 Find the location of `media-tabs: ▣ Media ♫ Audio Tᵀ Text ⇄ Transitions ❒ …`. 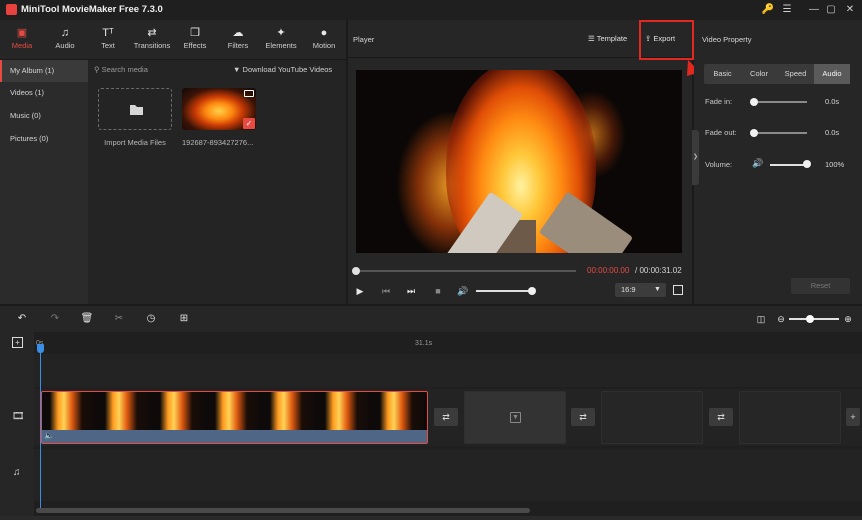

media-tabs: ▣ Media ♫ Audio Tᵀ Text ⇄ Transitions ❒ … is located at coordinates (173, 40).